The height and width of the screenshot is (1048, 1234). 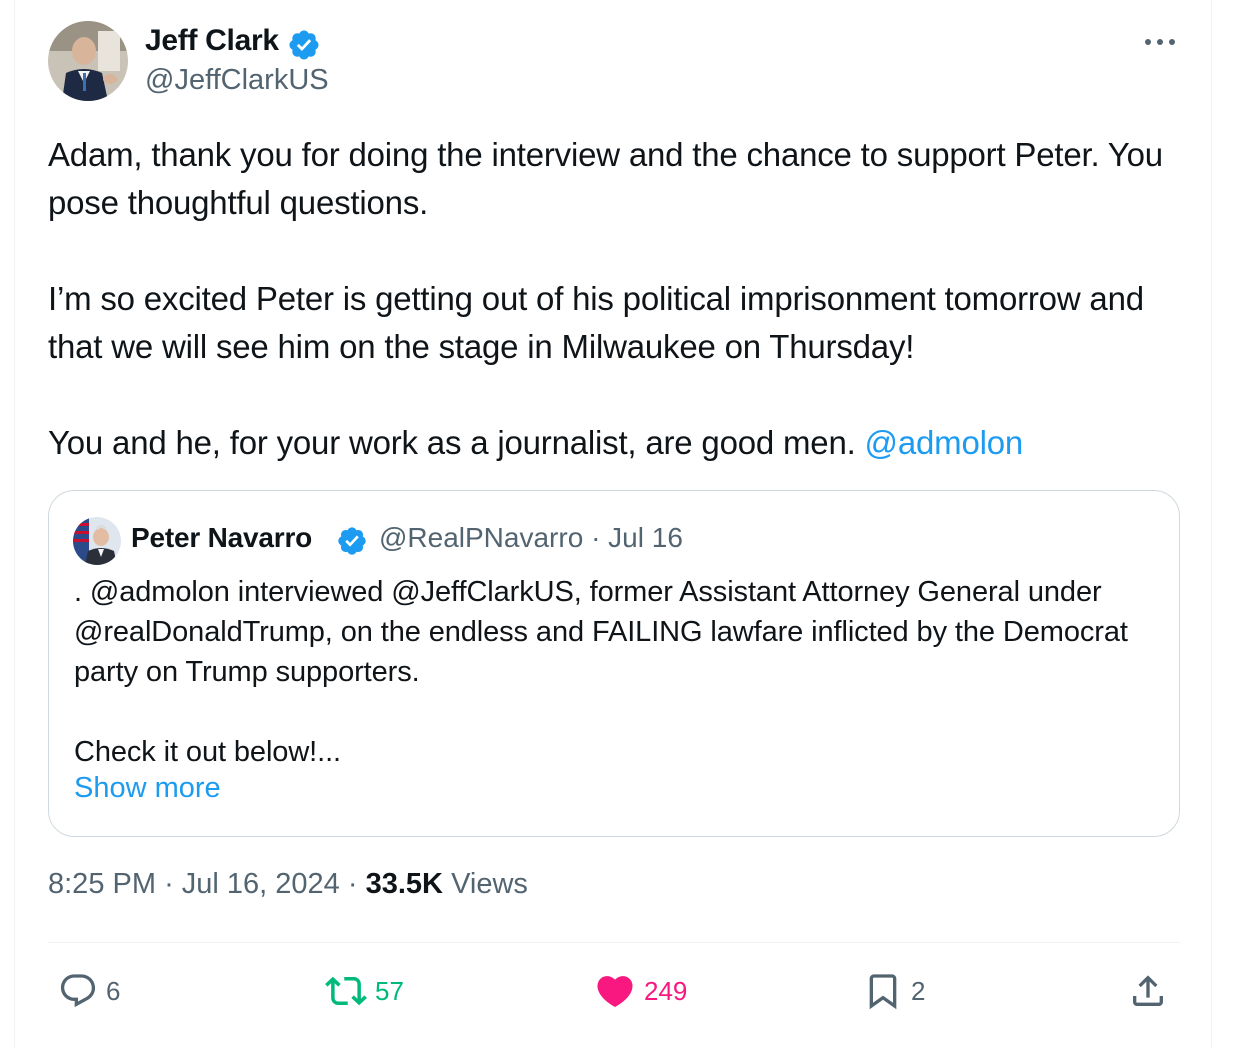 What do you see at coordinates (113, 990) in the screenshot?
I see `reply-count: 6` at bounding box center [113, 990].